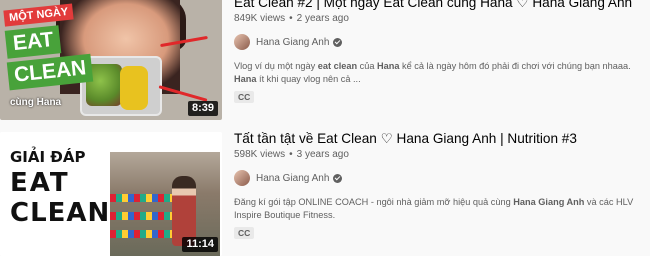 The width and height of the screenshot is (650, 256). I want to click on desc-highlight: eat clean, so click(337, 66).